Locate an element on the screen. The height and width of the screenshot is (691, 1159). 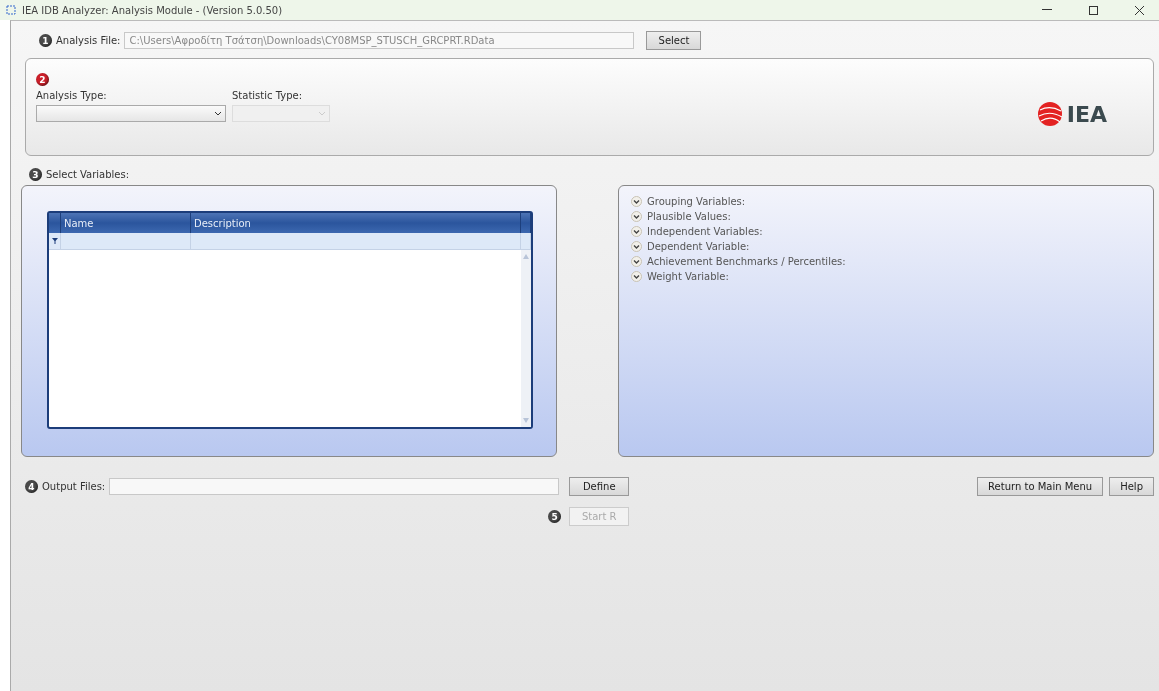
file-path-field: C:\Users\Αφροδίτη Τσάτση\Downloads\CY08MSP_STUSCH_GRCPRT.RData is located at coordinates (379, 40).